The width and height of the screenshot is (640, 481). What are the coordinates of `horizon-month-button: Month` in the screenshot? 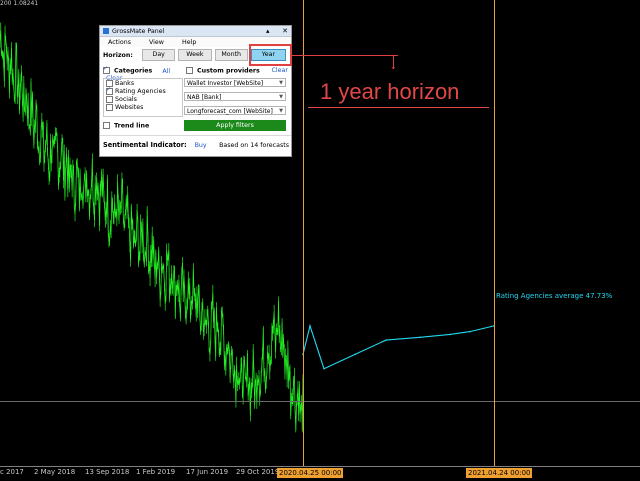 It's located at (231, 55).